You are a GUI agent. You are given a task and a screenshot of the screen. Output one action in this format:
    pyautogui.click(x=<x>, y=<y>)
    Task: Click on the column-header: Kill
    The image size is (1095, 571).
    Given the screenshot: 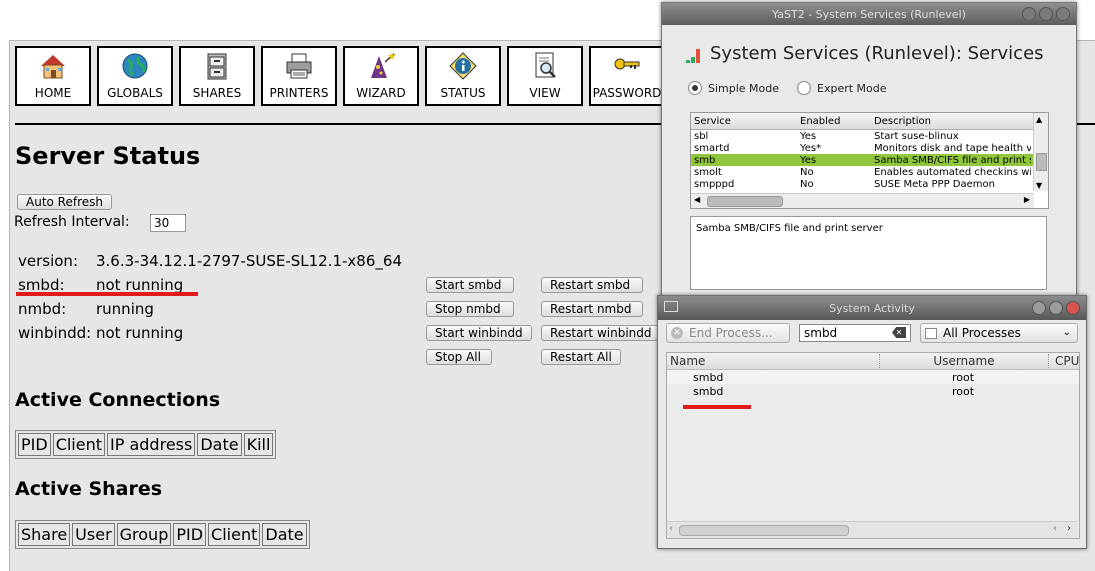 What is the action you would take?
    pyautogui.click(x=258, y=444)
    